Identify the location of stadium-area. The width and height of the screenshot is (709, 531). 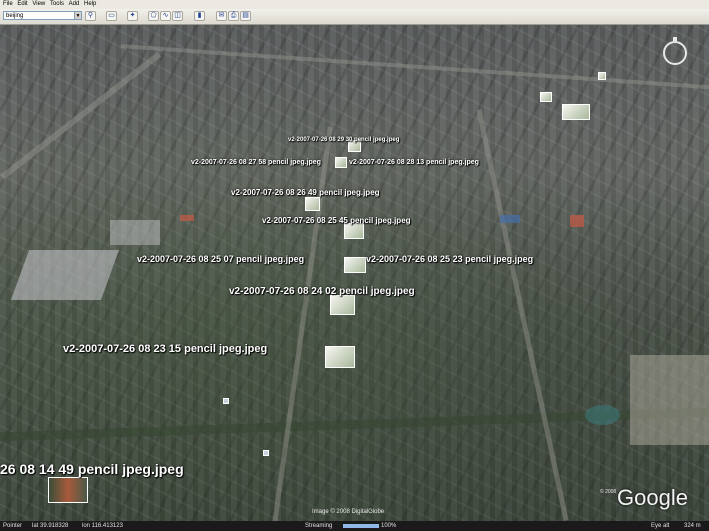
(669, 400).